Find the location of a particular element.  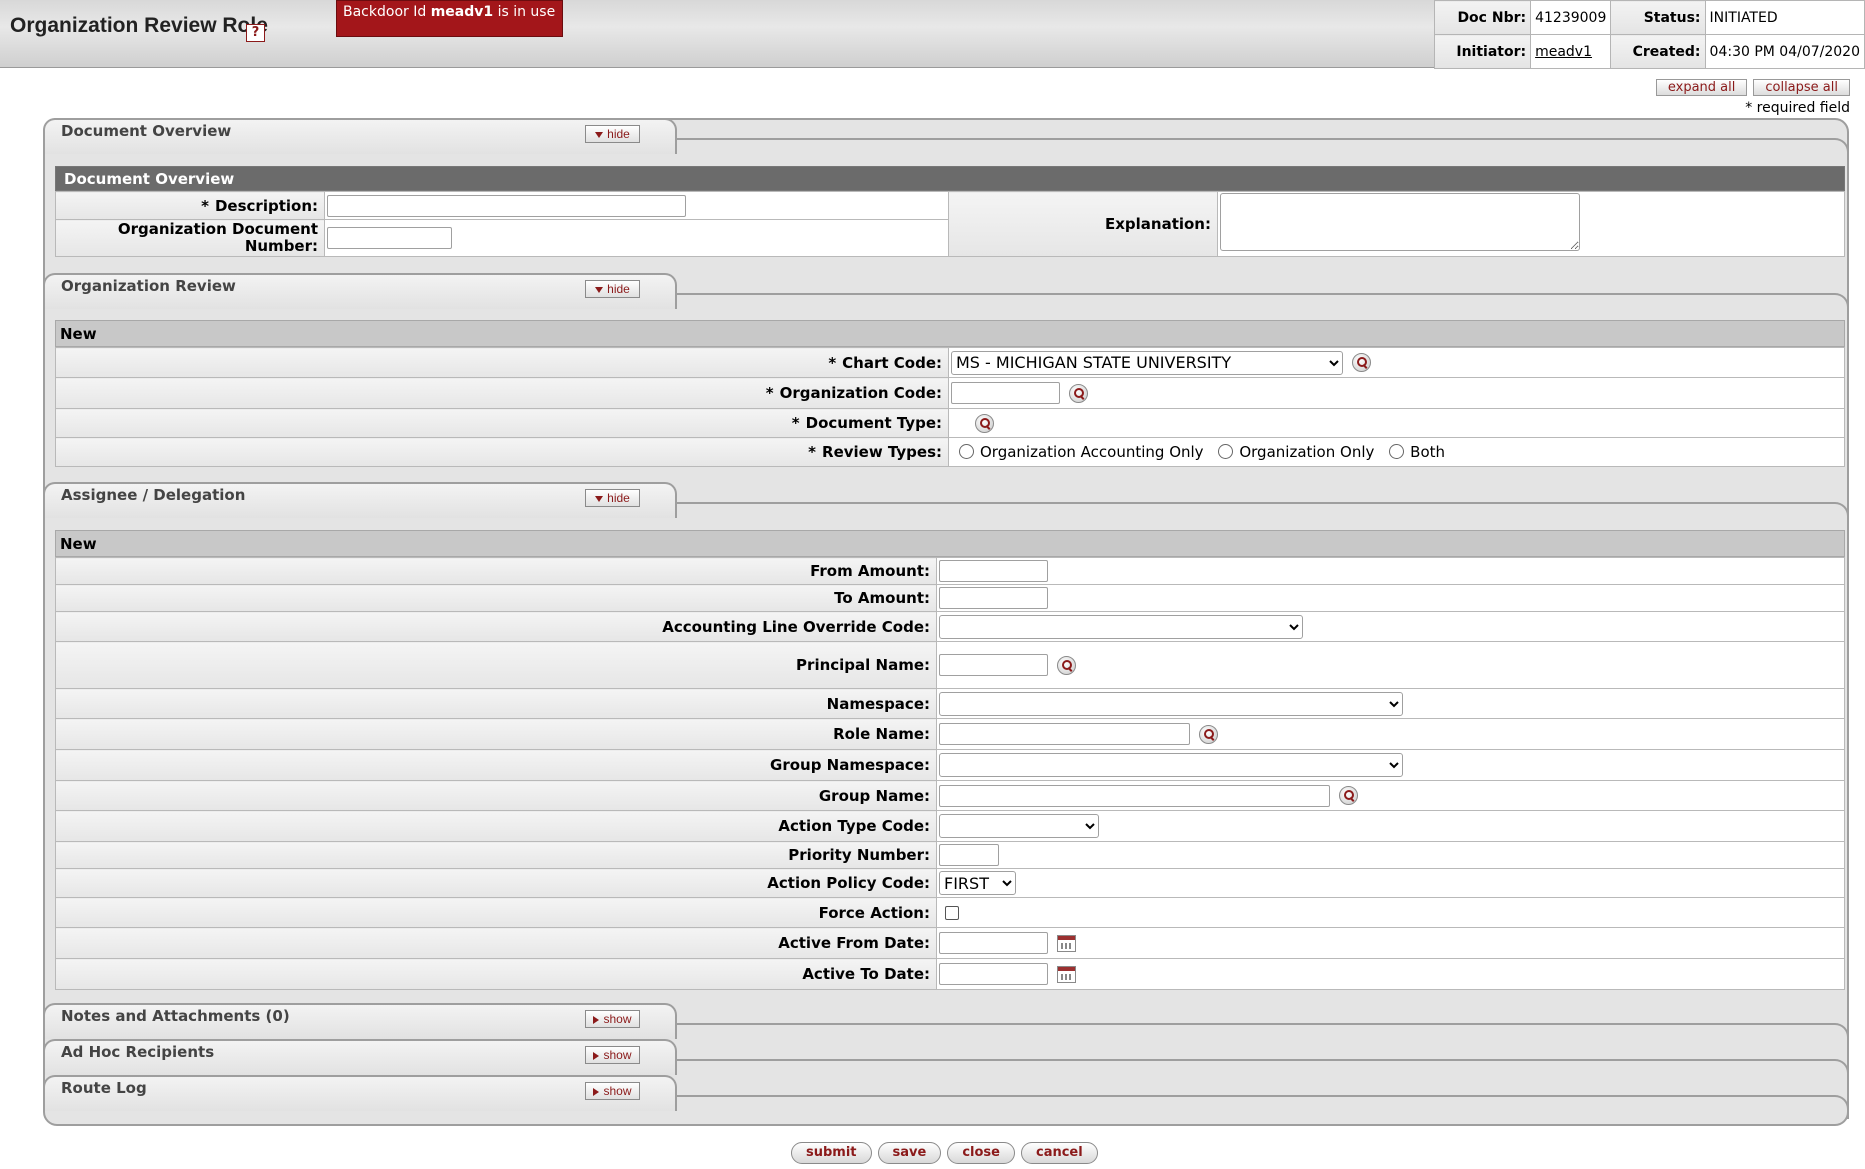

acct-override-select is located at coordinates (1121, 626).